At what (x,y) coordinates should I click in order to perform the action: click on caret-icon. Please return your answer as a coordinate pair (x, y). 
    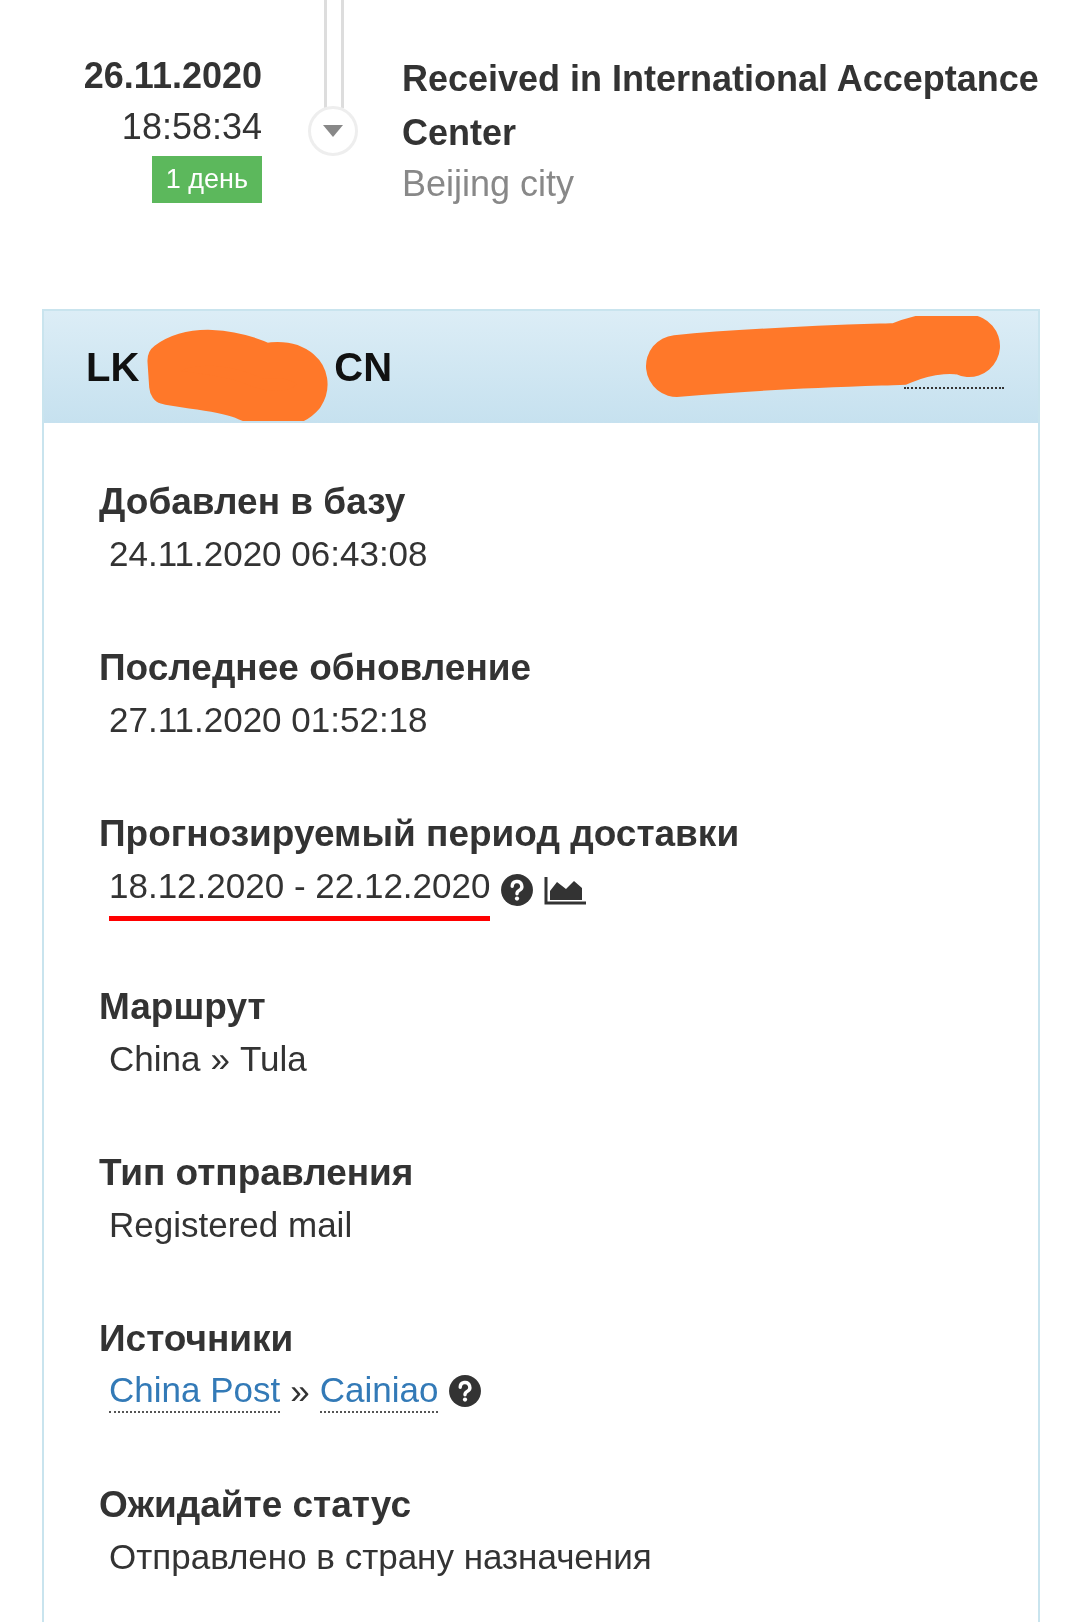
    Looking at the image, I should click on (333, 131).